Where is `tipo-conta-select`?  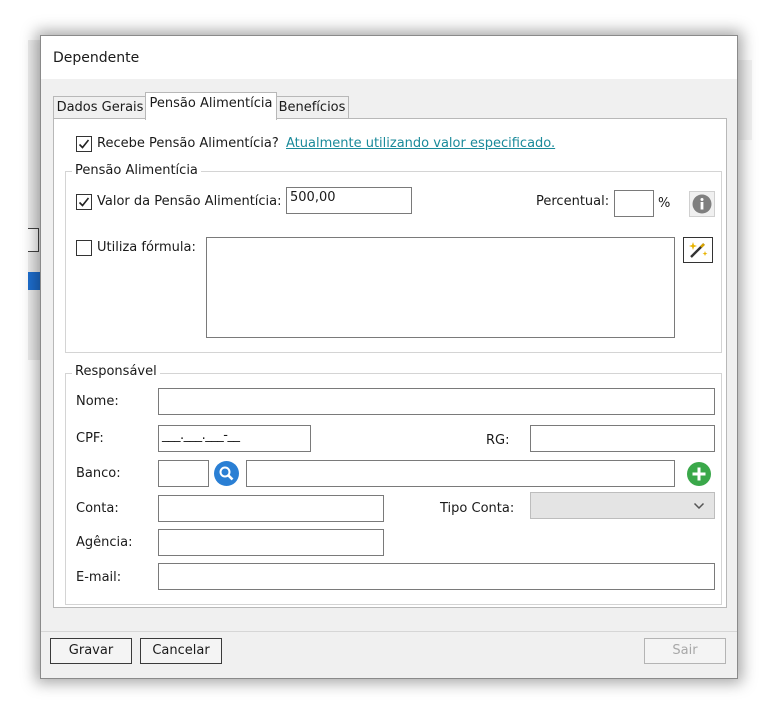
tipo-conta-select is located at coordinates (622, 505).